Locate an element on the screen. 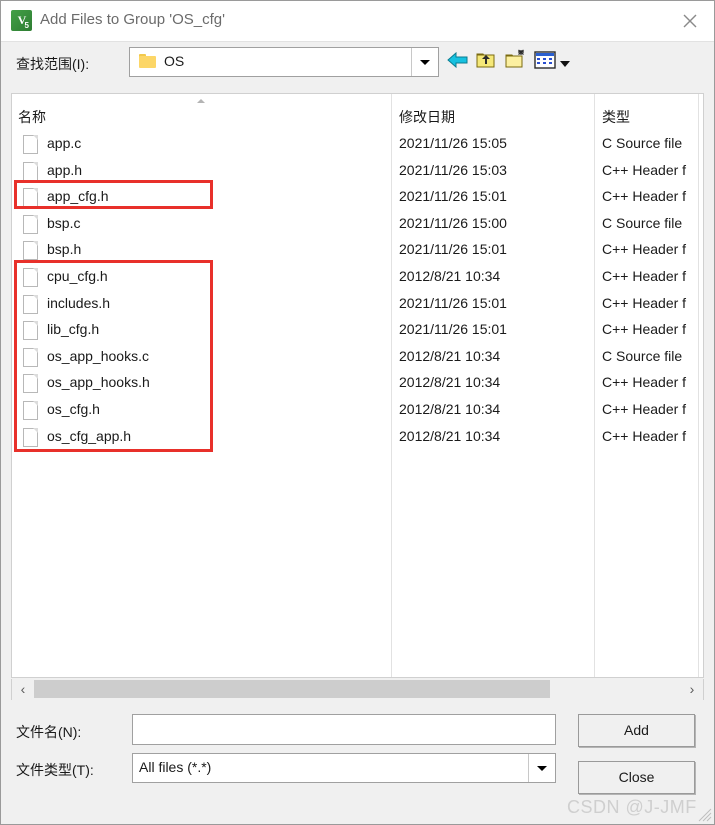  title-bar: V 5 Add Files to Group 'OS_cfg' is located at coordinates (357, 21).